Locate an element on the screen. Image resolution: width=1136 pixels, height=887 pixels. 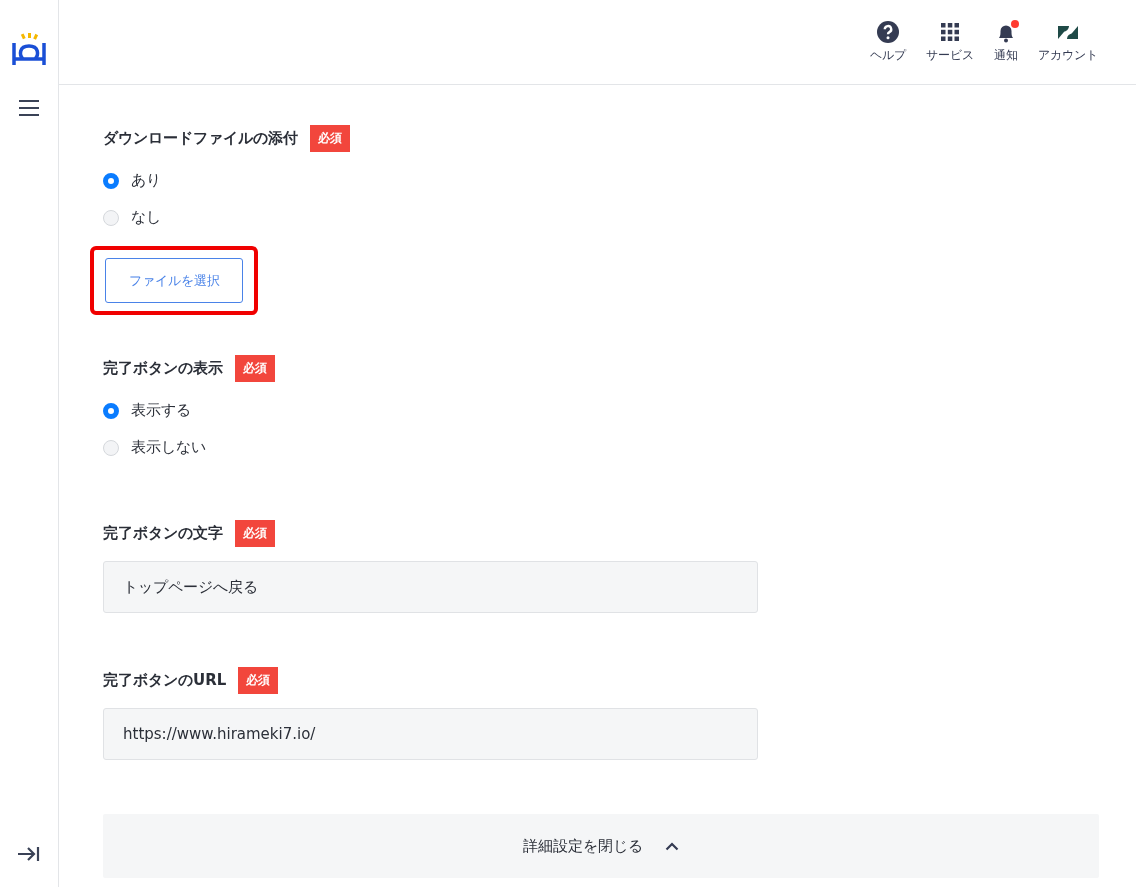
radio-label: あり is located at coordinates (146, 180).